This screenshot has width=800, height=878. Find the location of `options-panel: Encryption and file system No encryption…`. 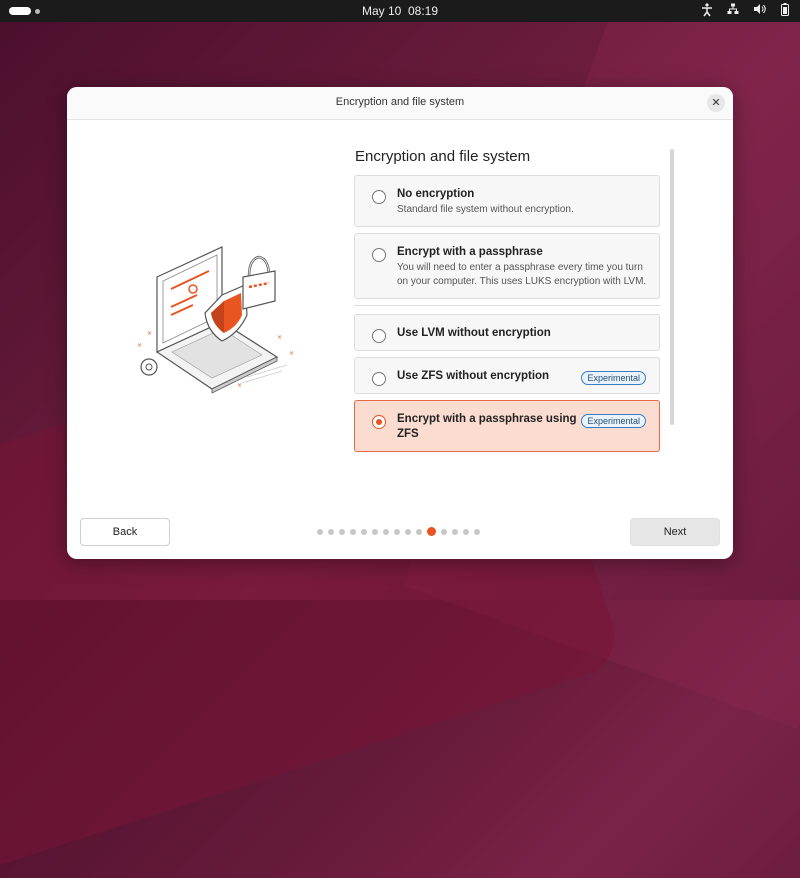

options-panel: Encryption and file system No encryption… is located at coordinates (507, 301).